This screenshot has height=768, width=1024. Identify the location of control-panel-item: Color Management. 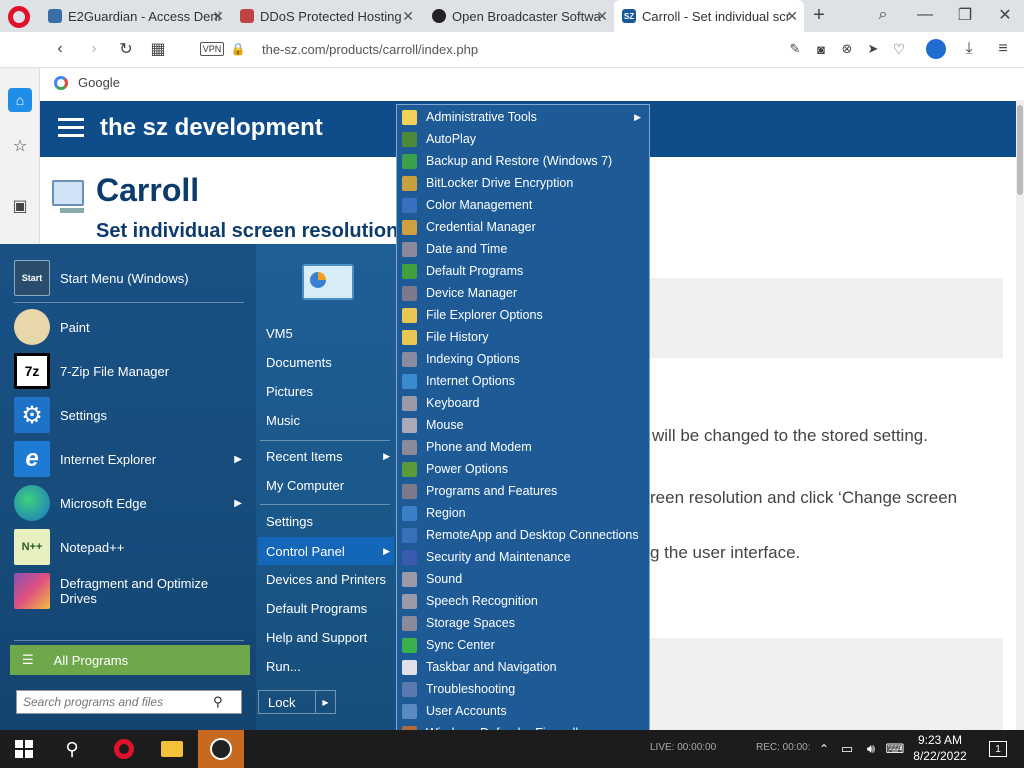
(523, 205).